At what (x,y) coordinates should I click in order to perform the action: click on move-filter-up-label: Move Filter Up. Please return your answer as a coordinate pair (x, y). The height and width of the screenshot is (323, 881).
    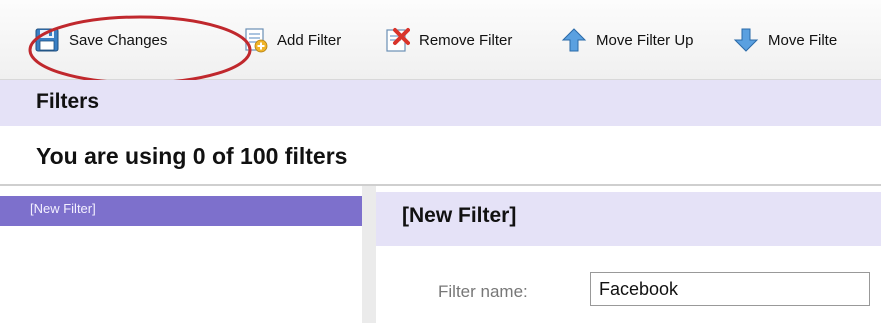
    Looking at the image, I should click on (645, 40).